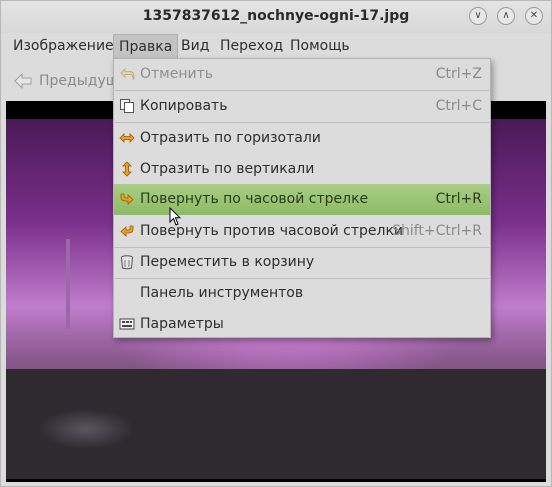  Describe the element at coordinates (458, 106) in the screenshot. I see `menu-item-shortcut: Ctrl+C` at that location.